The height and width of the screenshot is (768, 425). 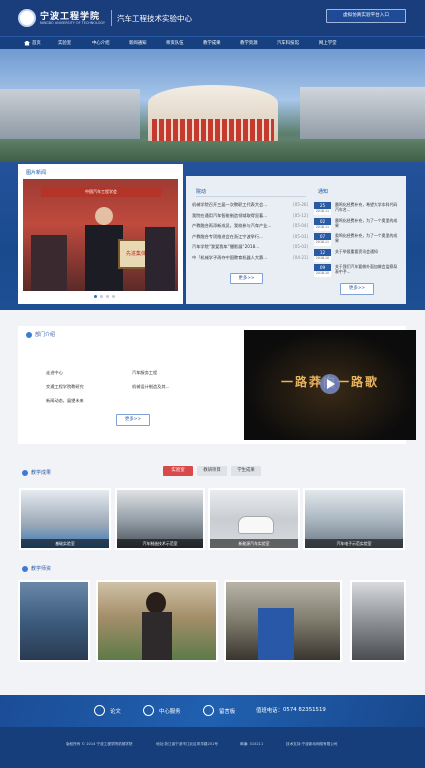 I want to click on teachers-icon, so click(x=25, y=568).